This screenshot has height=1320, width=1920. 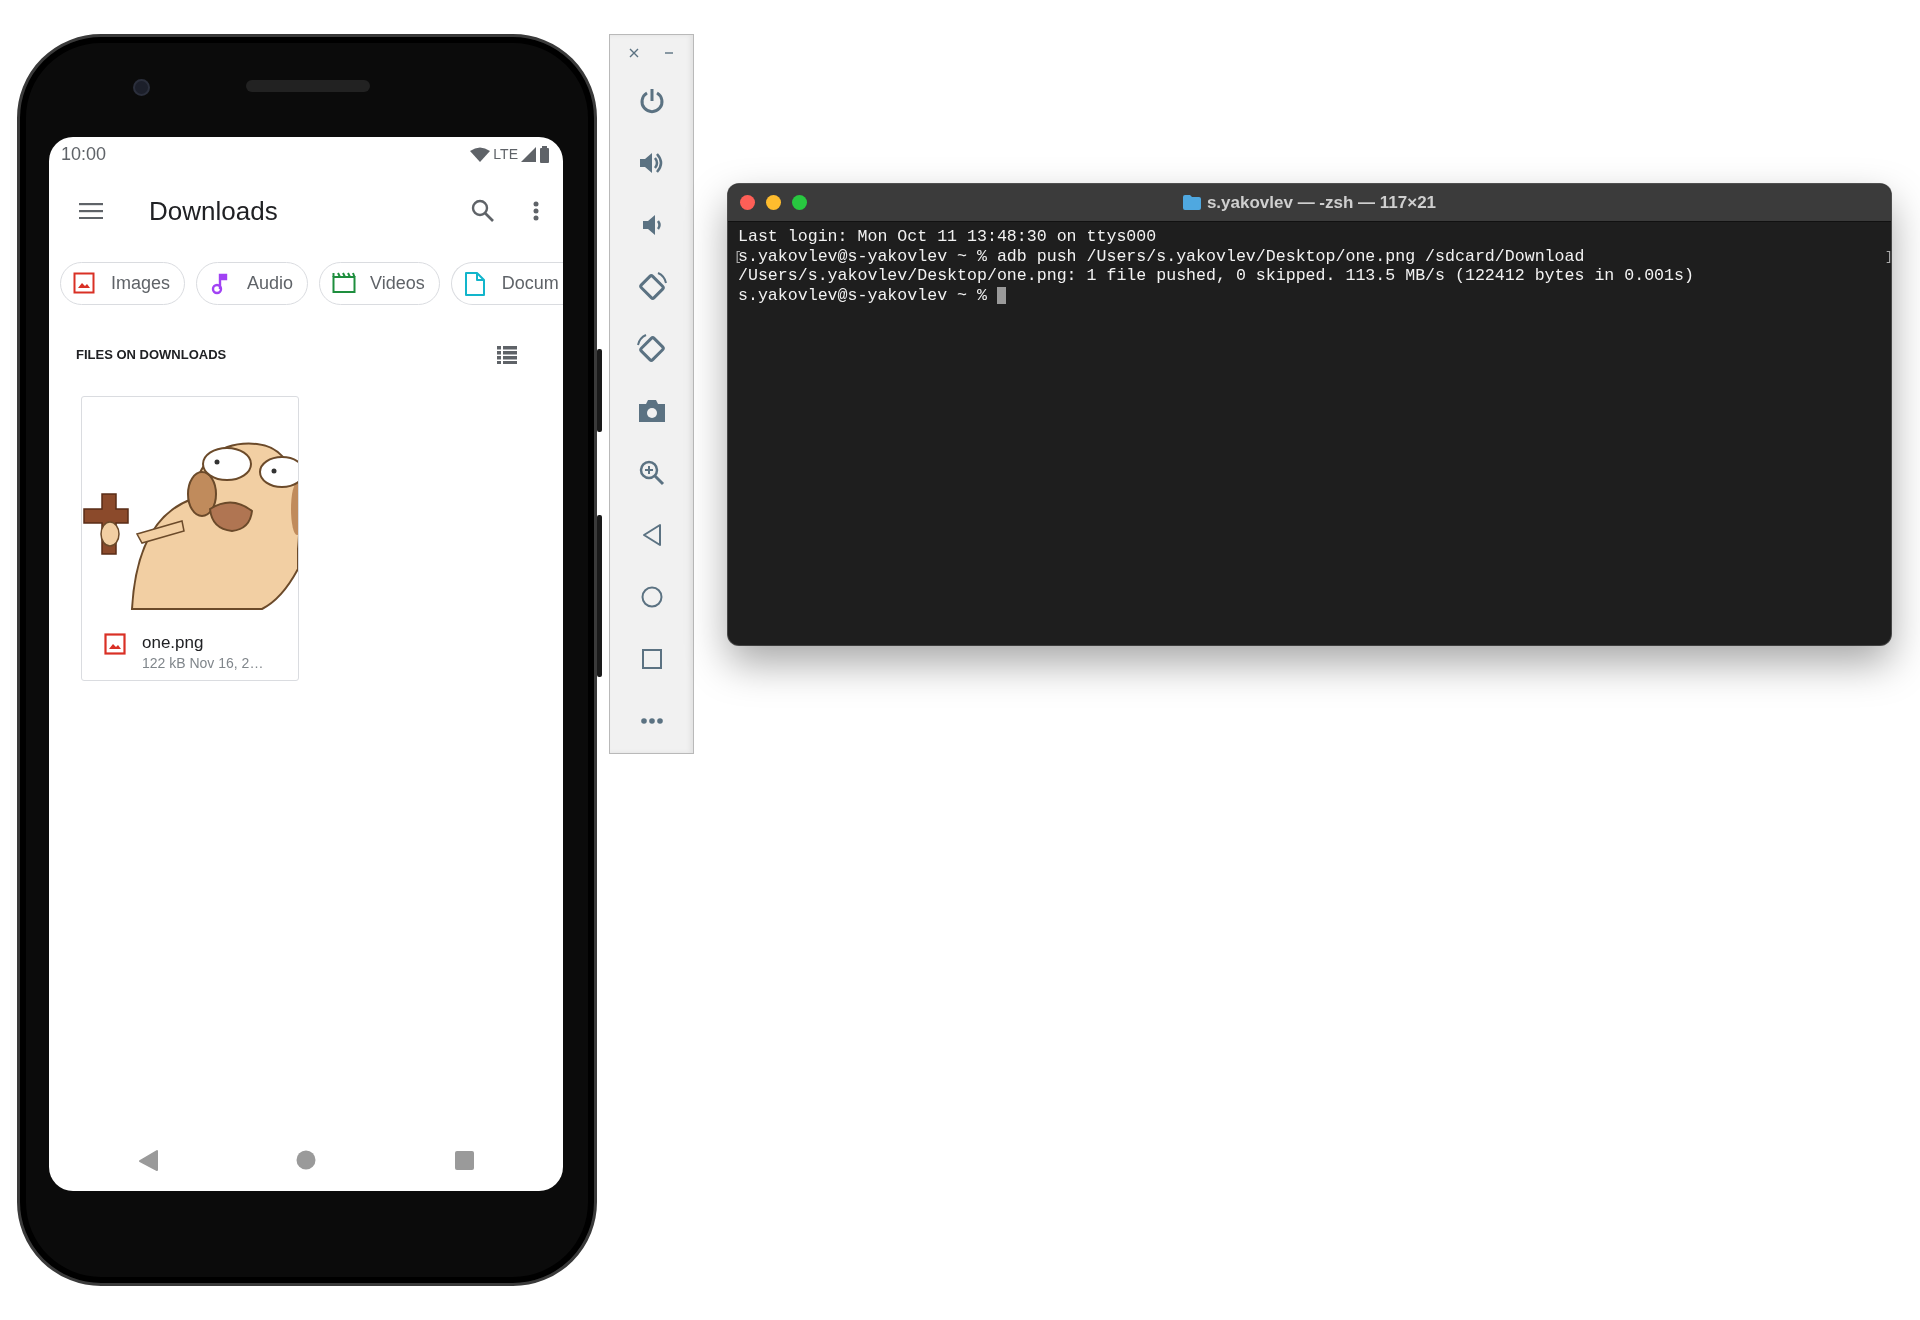 I want to click on clock-time: 10:00, so click(x=84, y=154).